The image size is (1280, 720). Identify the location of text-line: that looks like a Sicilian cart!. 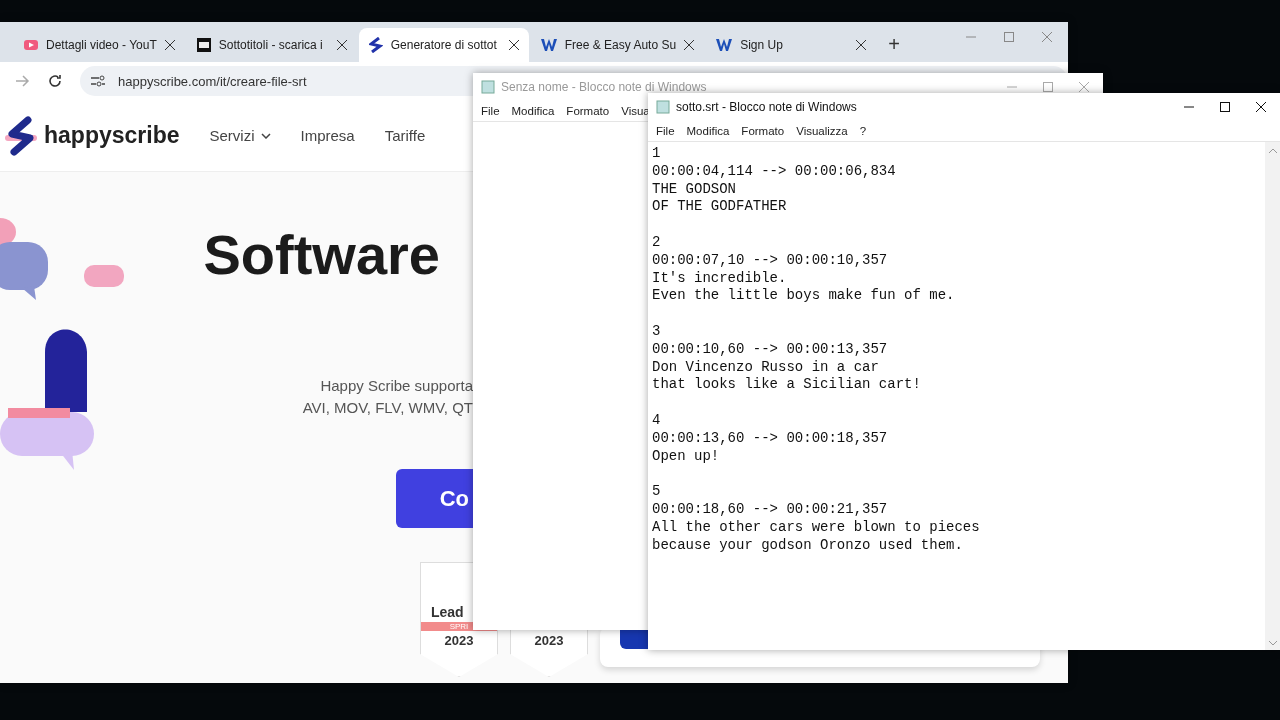
(786, 385).